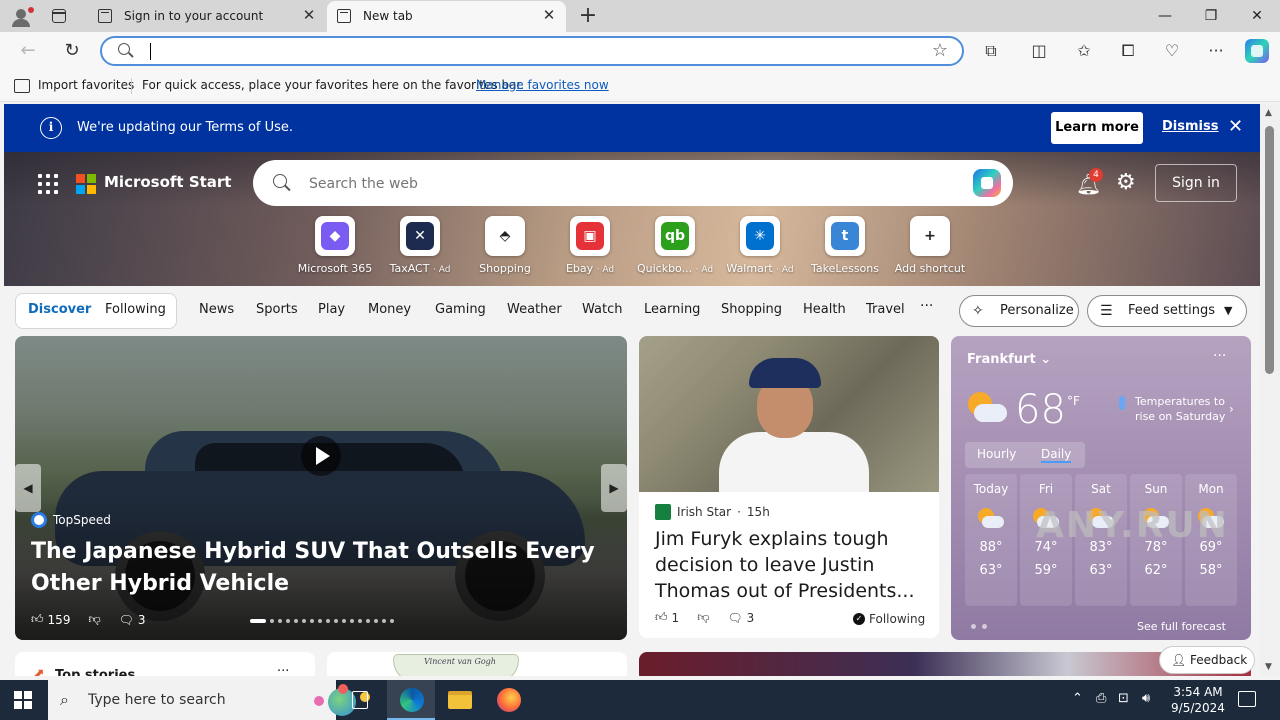 The height and width of the screenshot is (720, 1280). What do you see at coordinates (1165, 16) in the screenshot?
I see `minimize-icon: —` at bounding box center [1165, 16].